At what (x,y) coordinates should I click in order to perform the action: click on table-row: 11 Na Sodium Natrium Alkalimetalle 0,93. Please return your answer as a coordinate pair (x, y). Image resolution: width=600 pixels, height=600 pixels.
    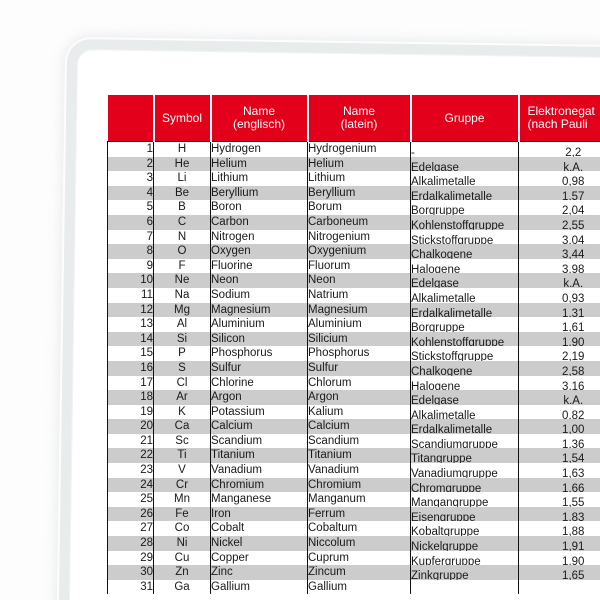
    Looking at the image, I should click on (353, 295).